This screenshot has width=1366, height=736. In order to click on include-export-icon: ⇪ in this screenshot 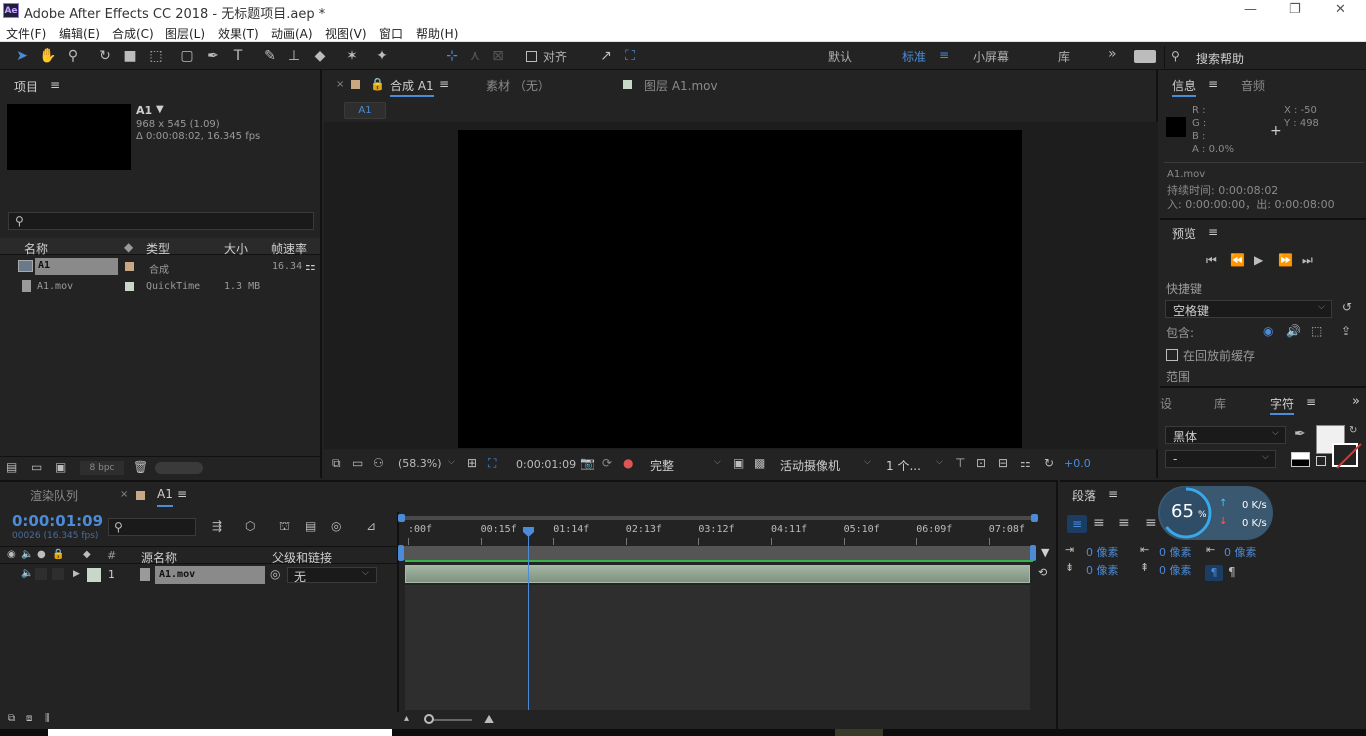, I will do `click(1346, 331)`.